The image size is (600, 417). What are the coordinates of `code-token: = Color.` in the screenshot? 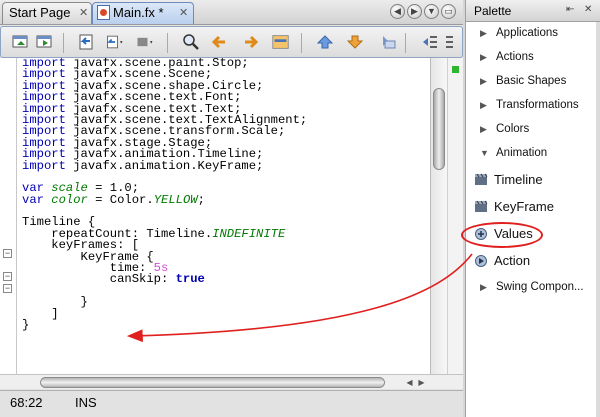 It's located at (120, 199).